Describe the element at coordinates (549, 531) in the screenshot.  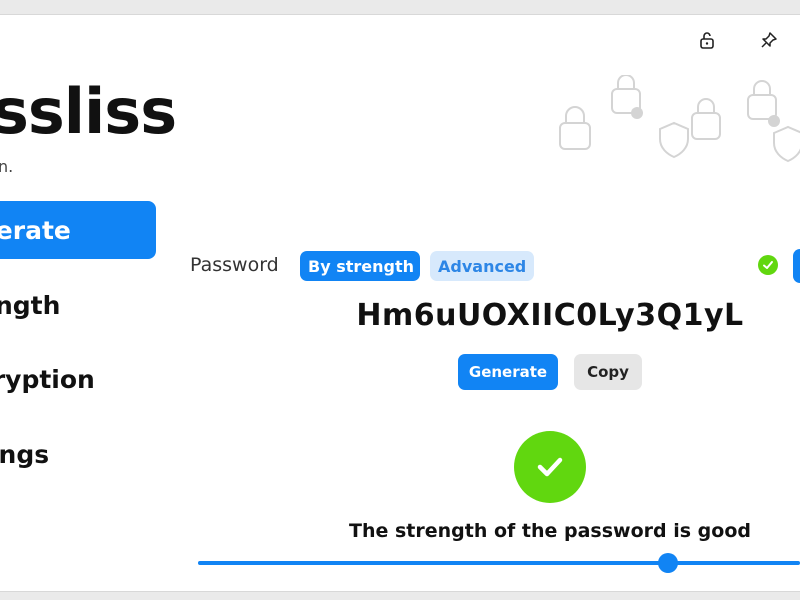
I see `strength-message: The strength of the password is good` at that location.